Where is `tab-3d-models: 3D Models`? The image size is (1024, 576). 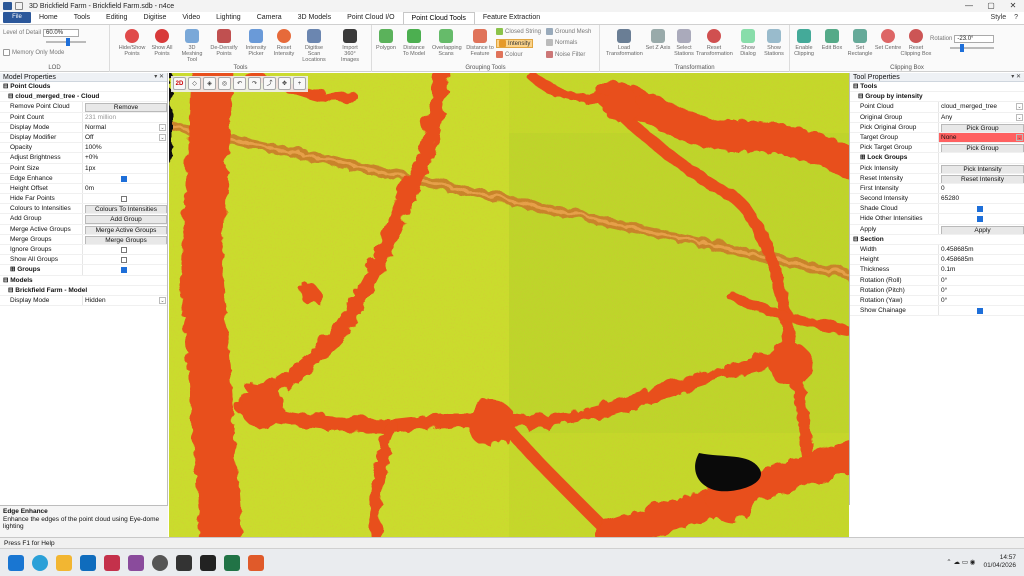
tab-3d-models: 3D Models is located at coordinates (314, 18).